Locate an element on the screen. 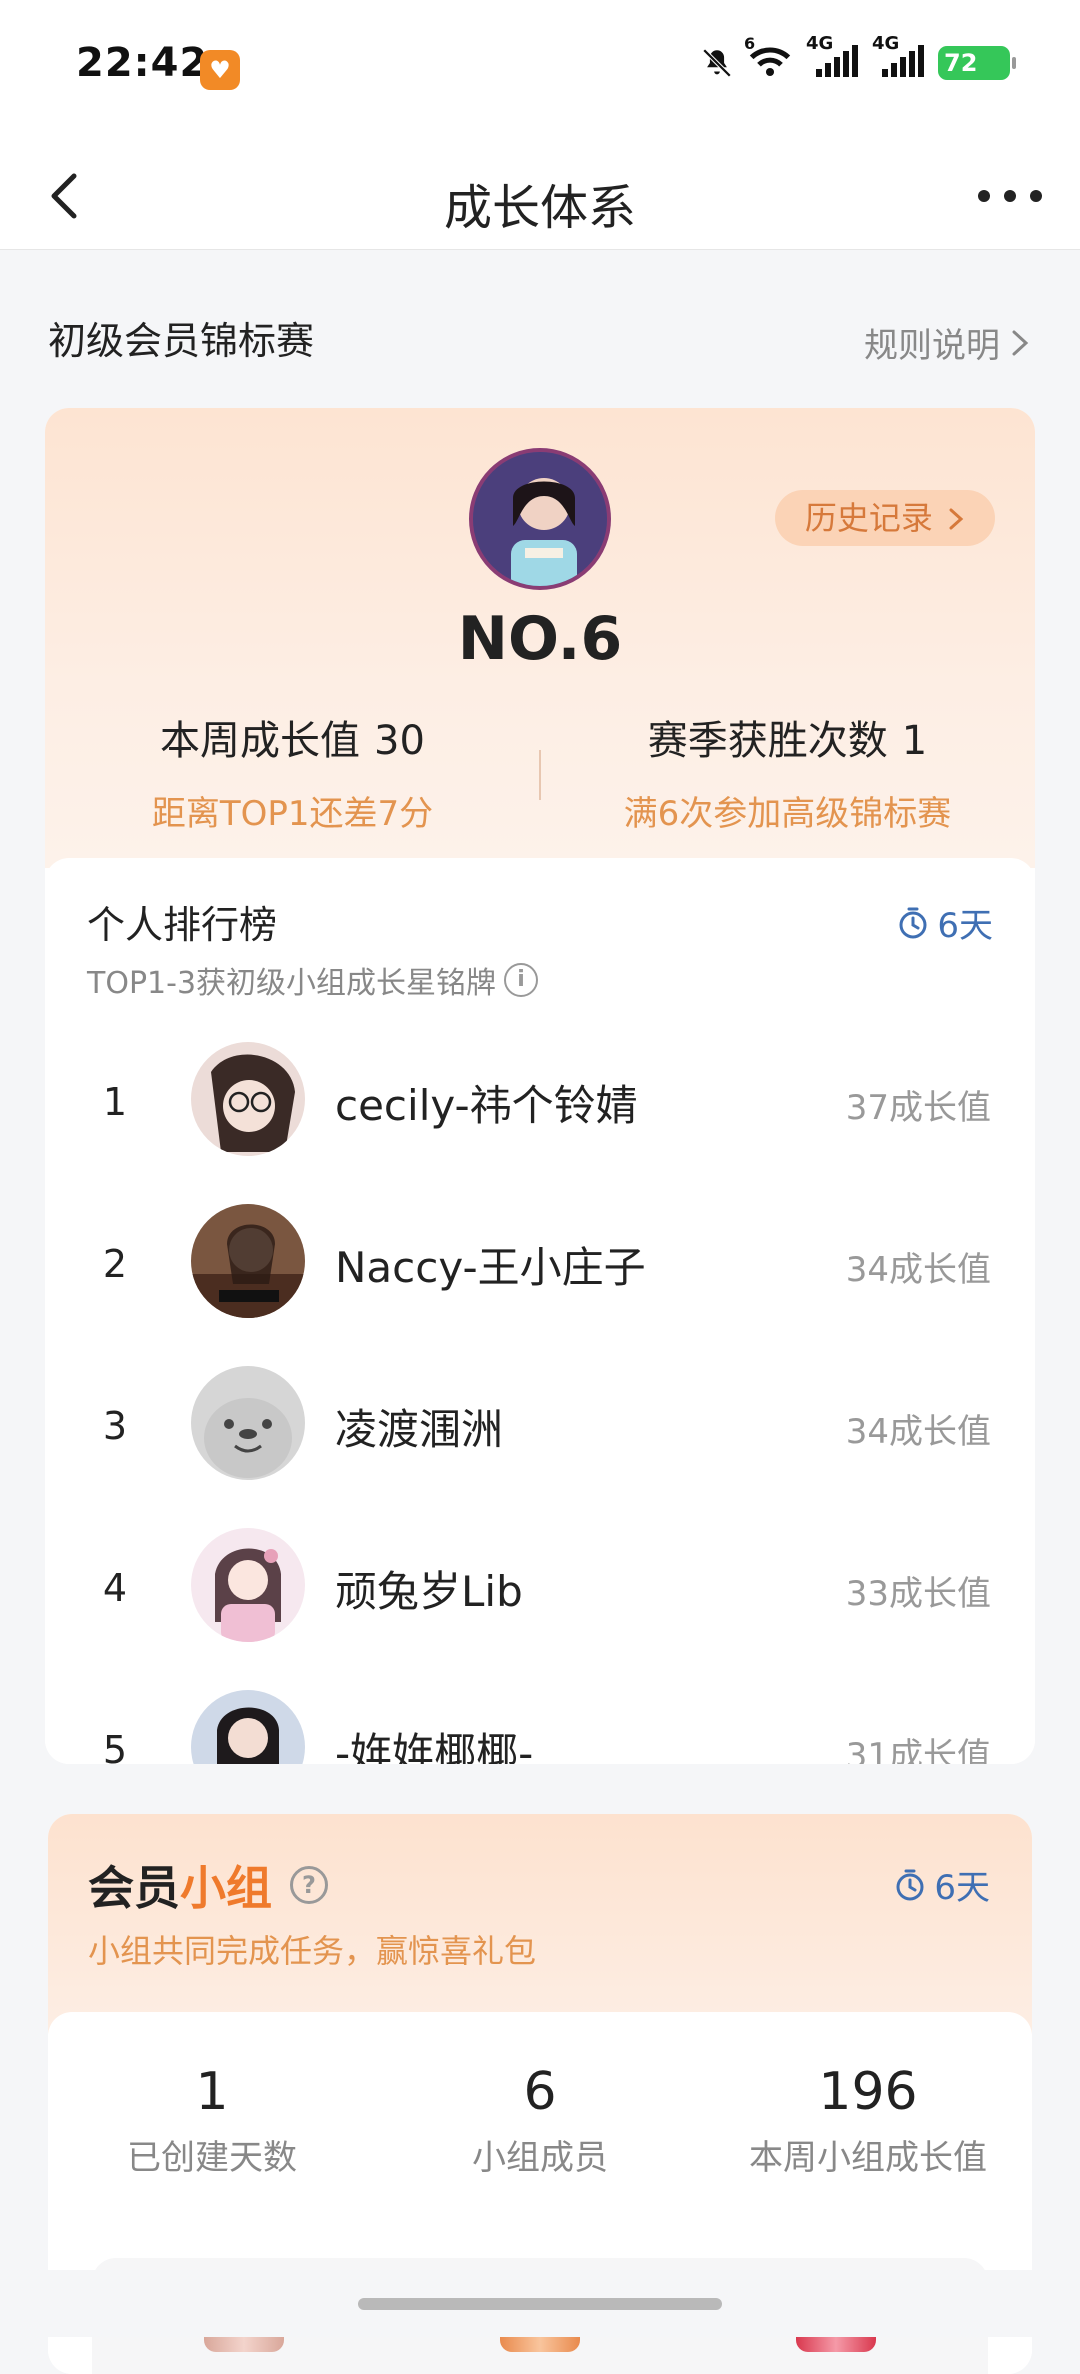 This screenshot has width=1080, height=2374. battery-icon: 72 is located at coordinates (977, 63).